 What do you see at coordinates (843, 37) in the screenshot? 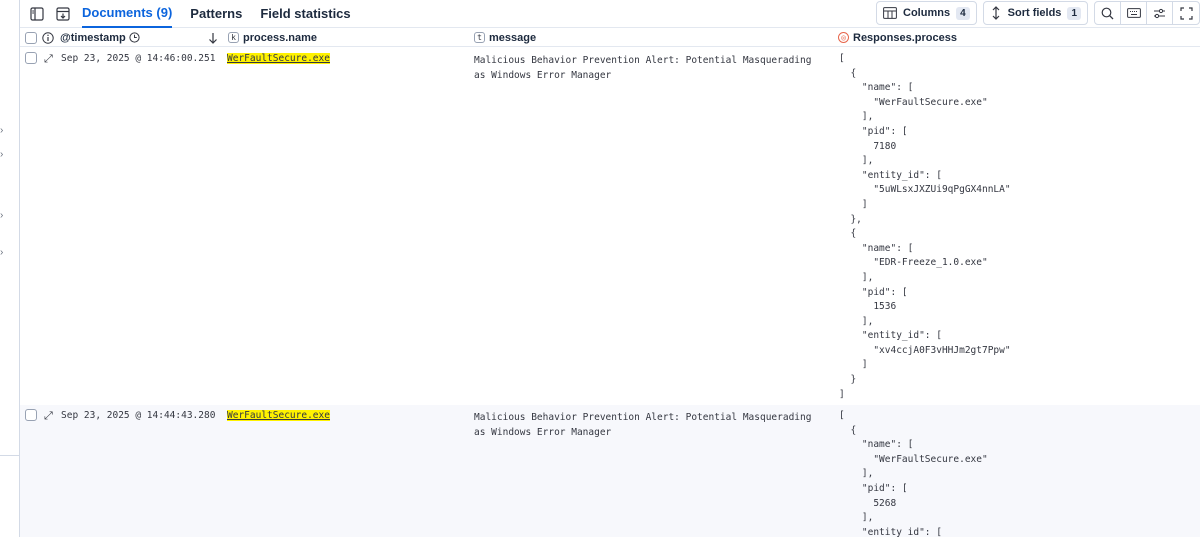
I see `object-field-icon: ◎` at bounding box center [843, 37].